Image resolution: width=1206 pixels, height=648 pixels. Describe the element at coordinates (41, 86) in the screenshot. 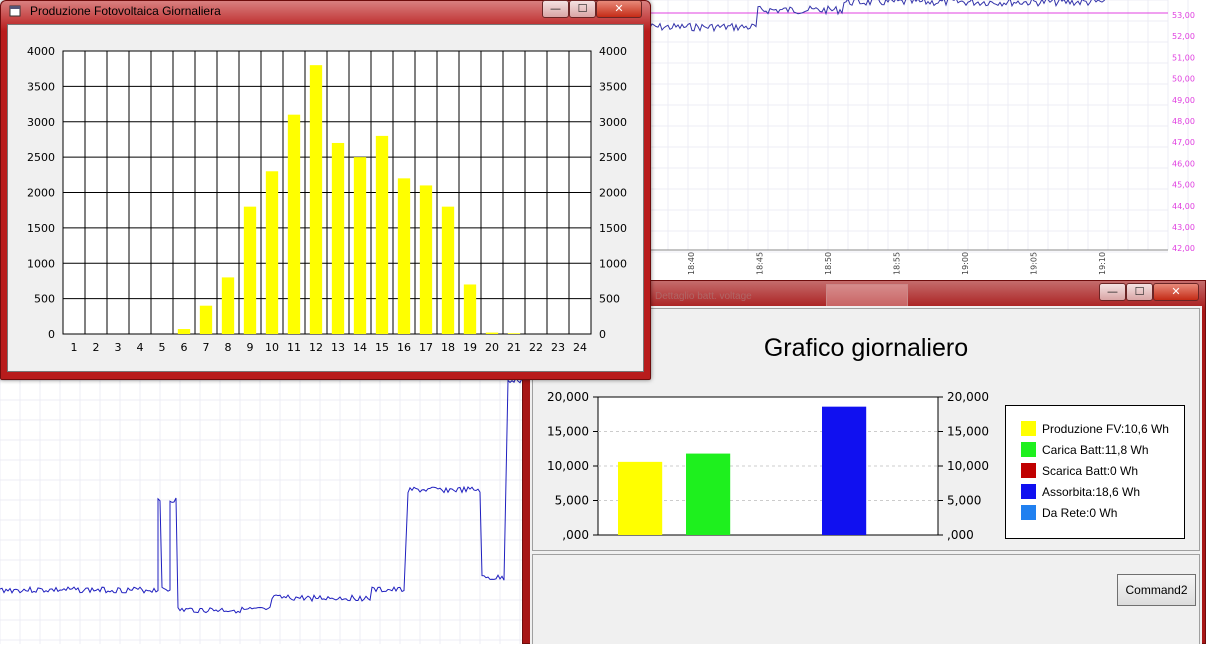

I see `pv-y-tick-left: 3500` at that location.